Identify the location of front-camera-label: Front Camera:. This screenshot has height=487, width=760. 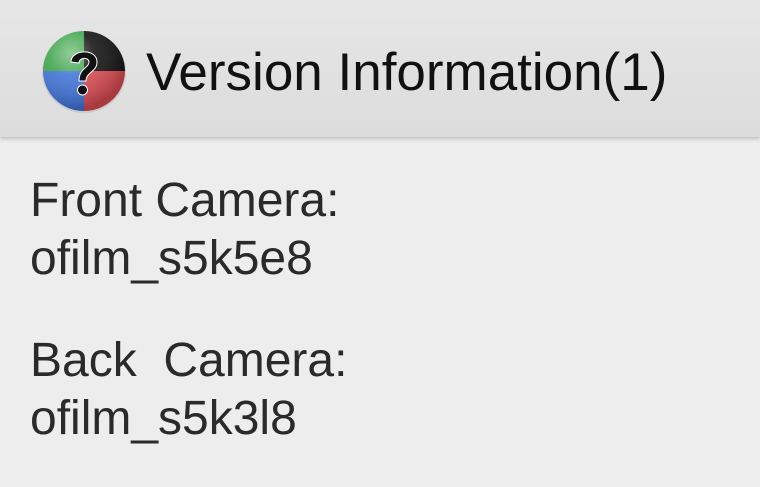
(185, 200).